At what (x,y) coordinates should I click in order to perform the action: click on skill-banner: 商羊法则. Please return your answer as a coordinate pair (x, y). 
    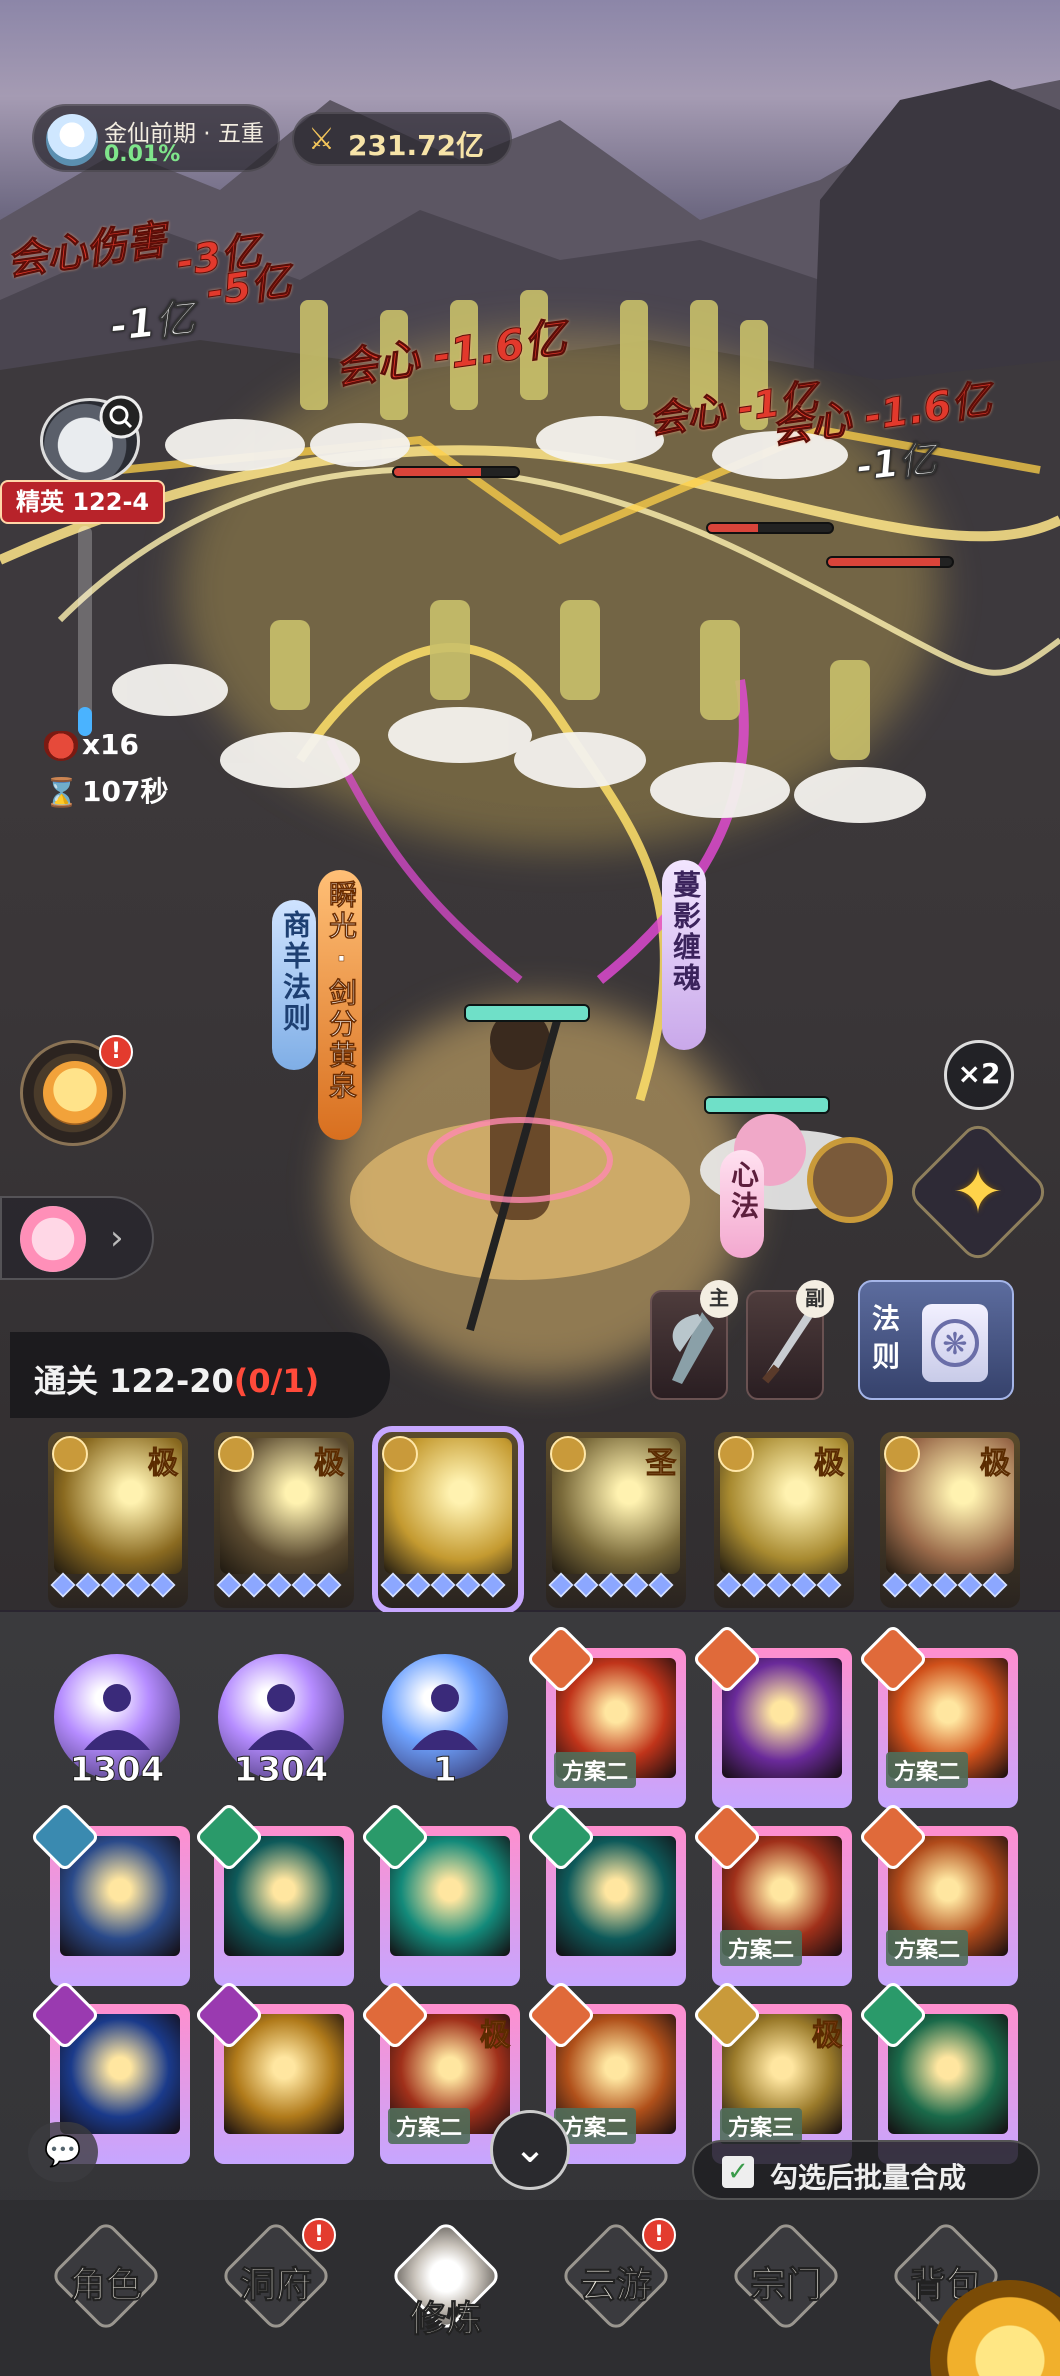
    Looking at the image, I should click on (294, 985).